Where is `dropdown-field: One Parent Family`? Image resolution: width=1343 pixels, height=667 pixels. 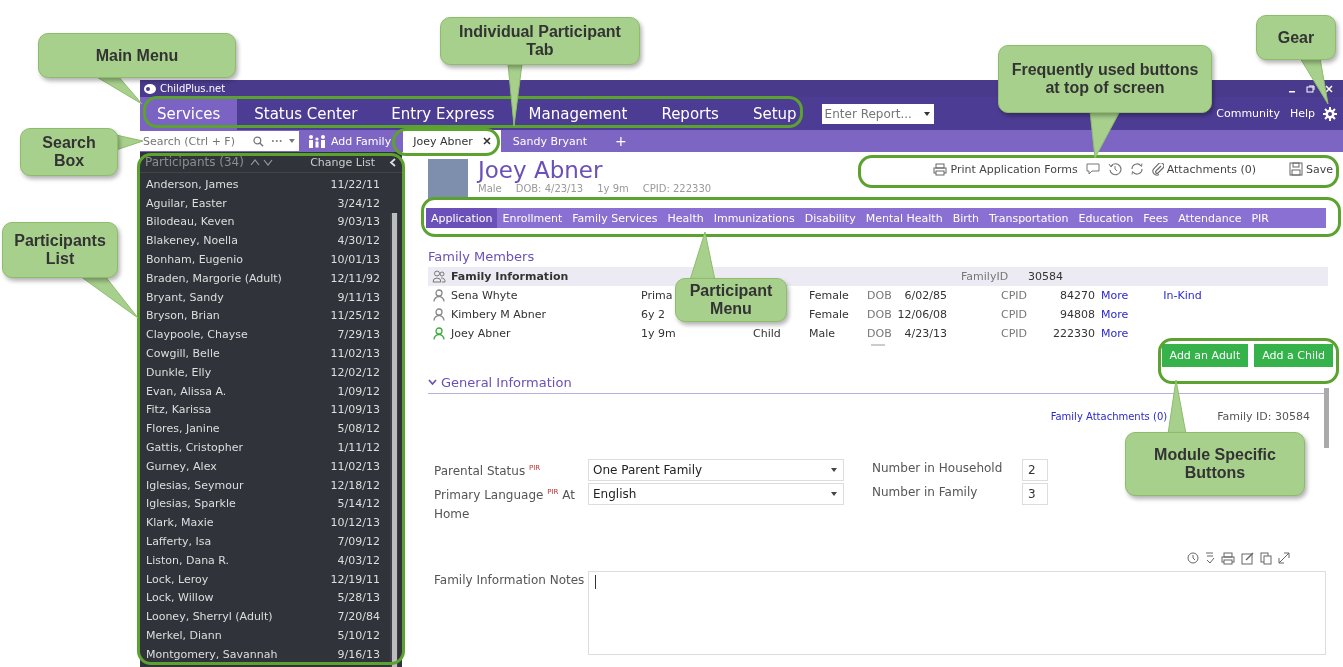 dropdown-field: One Parent Family is located at coordinates (716, 470).